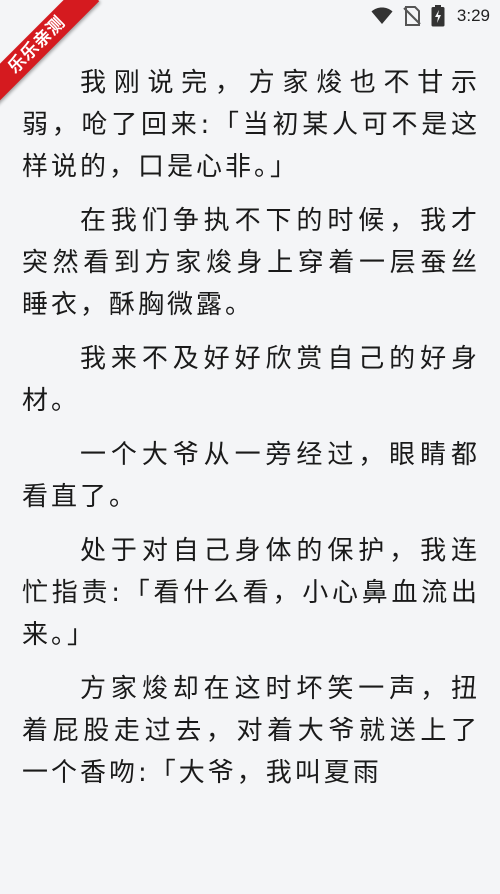 The height and width of the screenshot is (894, 500). I want to click on corner-ribbon: 乐乐亲测, so click(55, 55).